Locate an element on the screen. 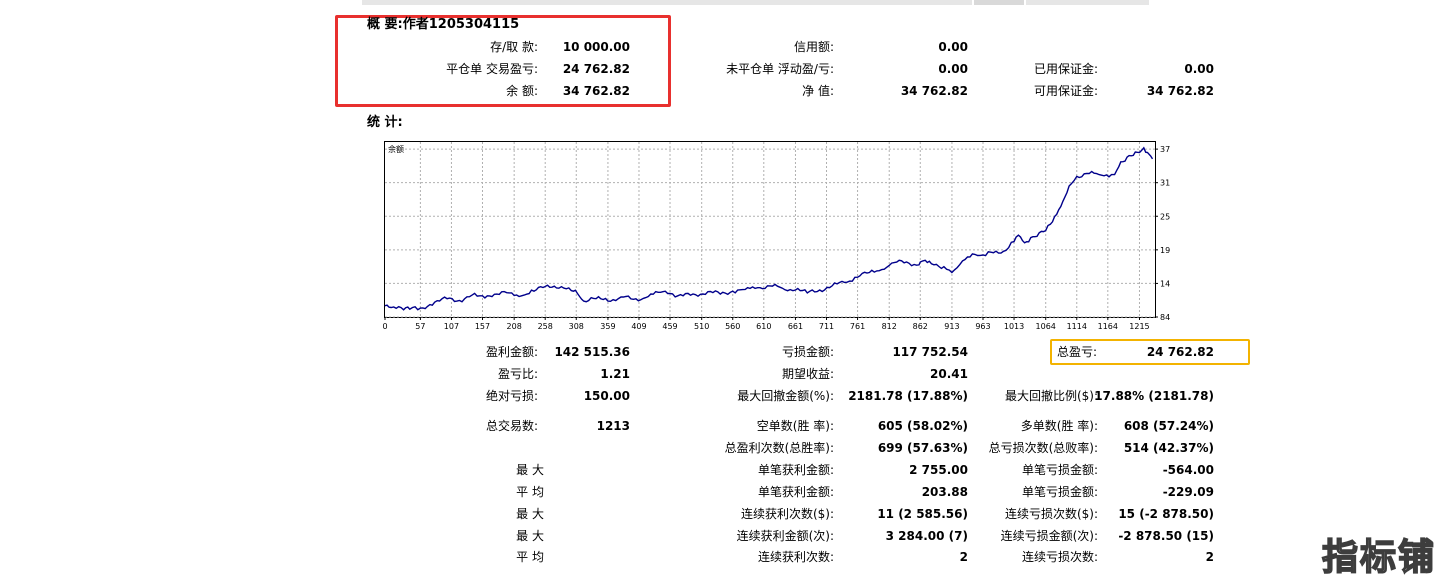  largest-loss-value: -564.00 is located at coordinates (1188, 470).